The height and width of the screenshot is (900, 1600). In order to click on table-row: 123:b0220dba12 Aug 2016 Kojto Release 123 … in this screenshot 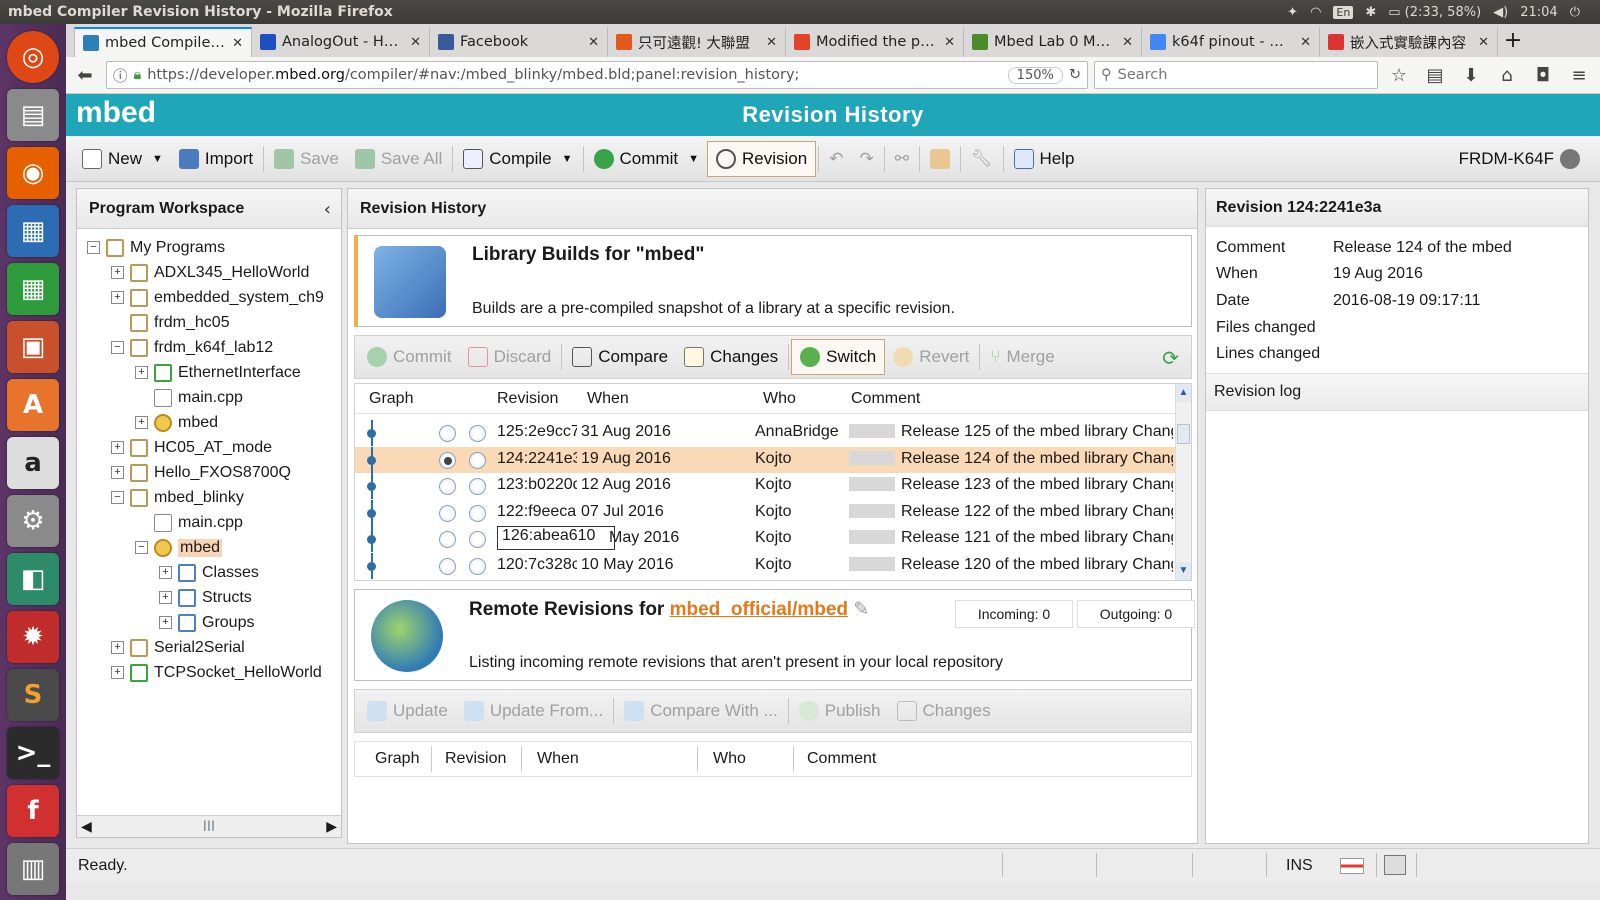, I will do `click(766, 486)`.